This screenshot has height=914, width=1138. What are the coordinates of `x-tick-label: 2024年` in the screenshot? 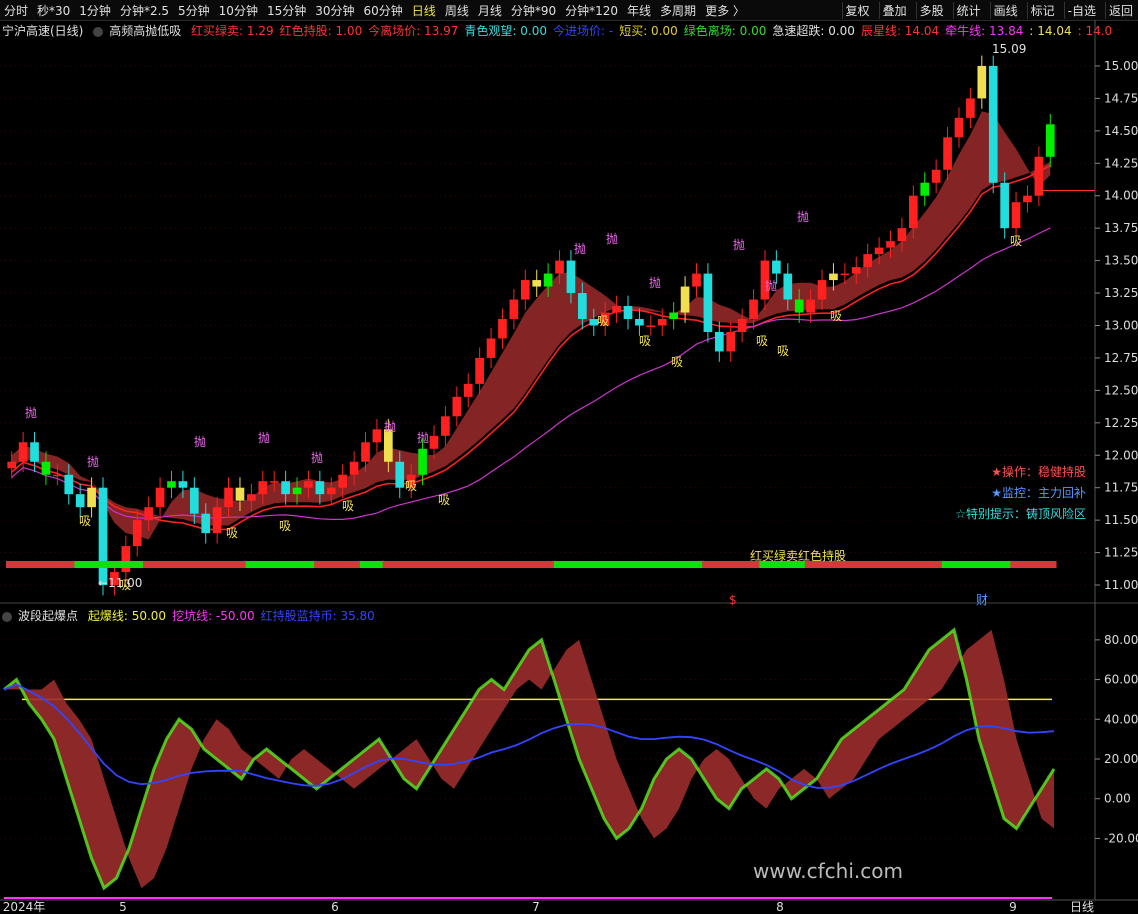 It's located at (24, 907).